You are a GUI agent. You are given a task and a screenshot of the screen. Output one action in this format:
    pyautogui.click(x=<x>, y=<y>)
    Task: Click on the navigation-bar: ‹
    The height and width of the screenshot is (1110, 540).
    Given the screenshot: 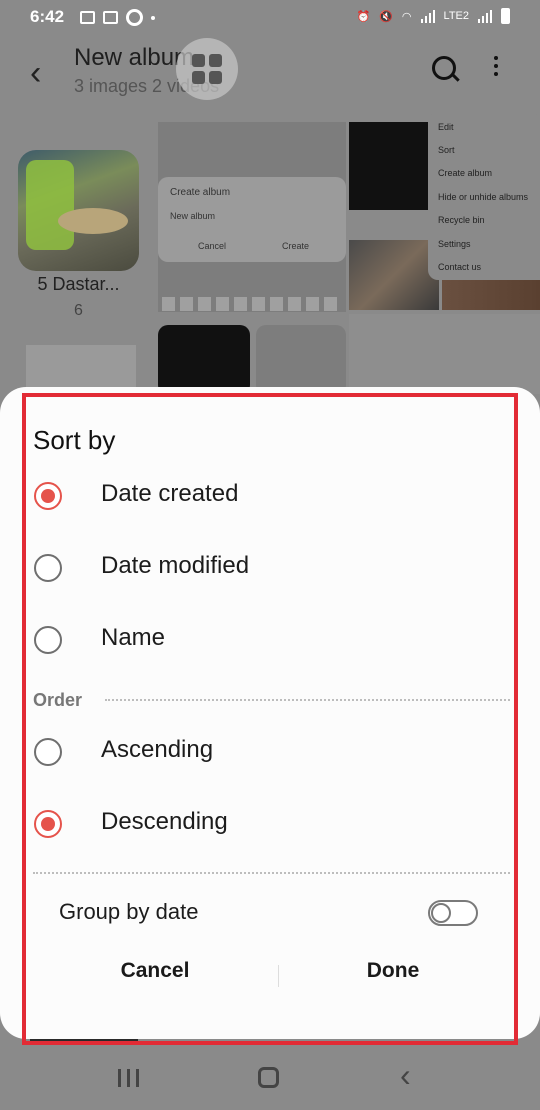 What is the action you would take?
    pyautogui.click(x=270, y=1077)
    